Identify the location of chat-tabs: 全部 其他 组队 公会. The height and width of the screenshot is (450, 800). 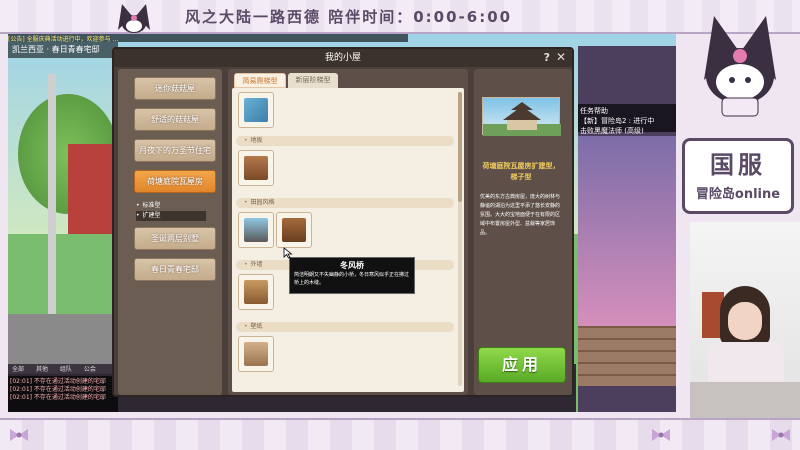
(63, 369).